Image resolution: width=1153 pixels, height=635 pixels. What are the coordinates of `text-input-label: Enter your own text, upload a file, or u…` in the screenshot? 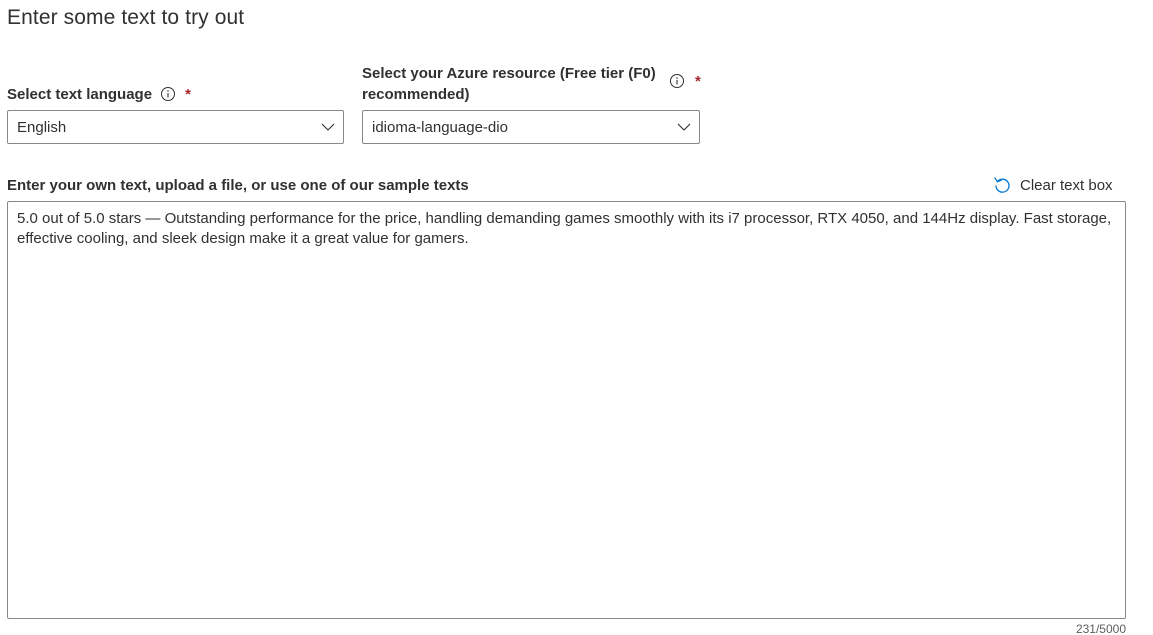 It's located at (238, 185).